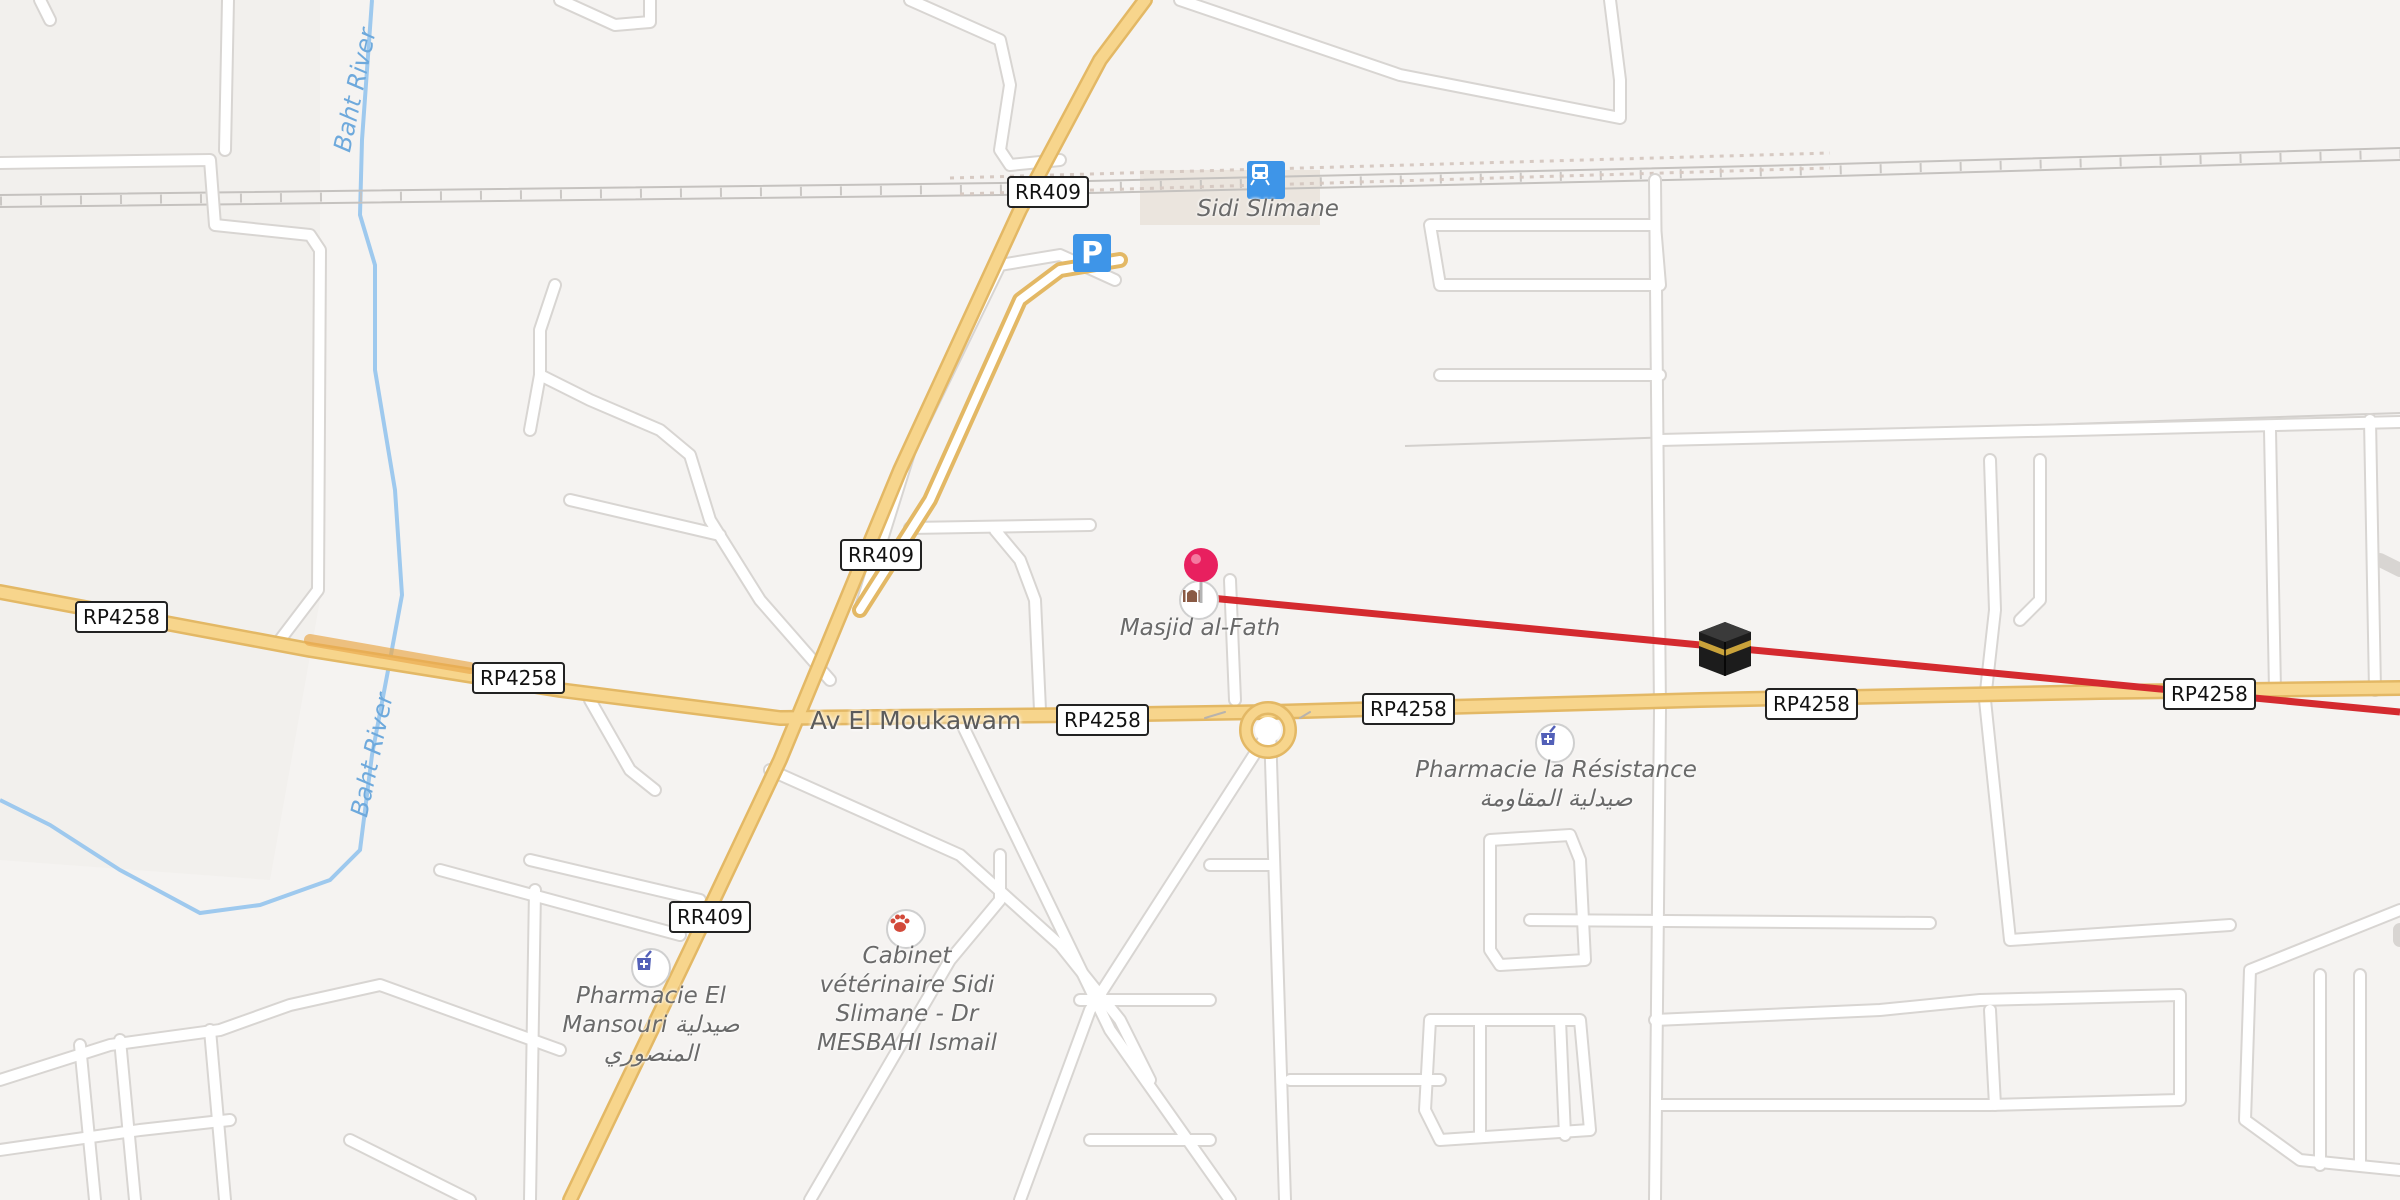 This screenshot has height=1200, width=2400. I want to click on kaaba-icon, so click(1725, 649).